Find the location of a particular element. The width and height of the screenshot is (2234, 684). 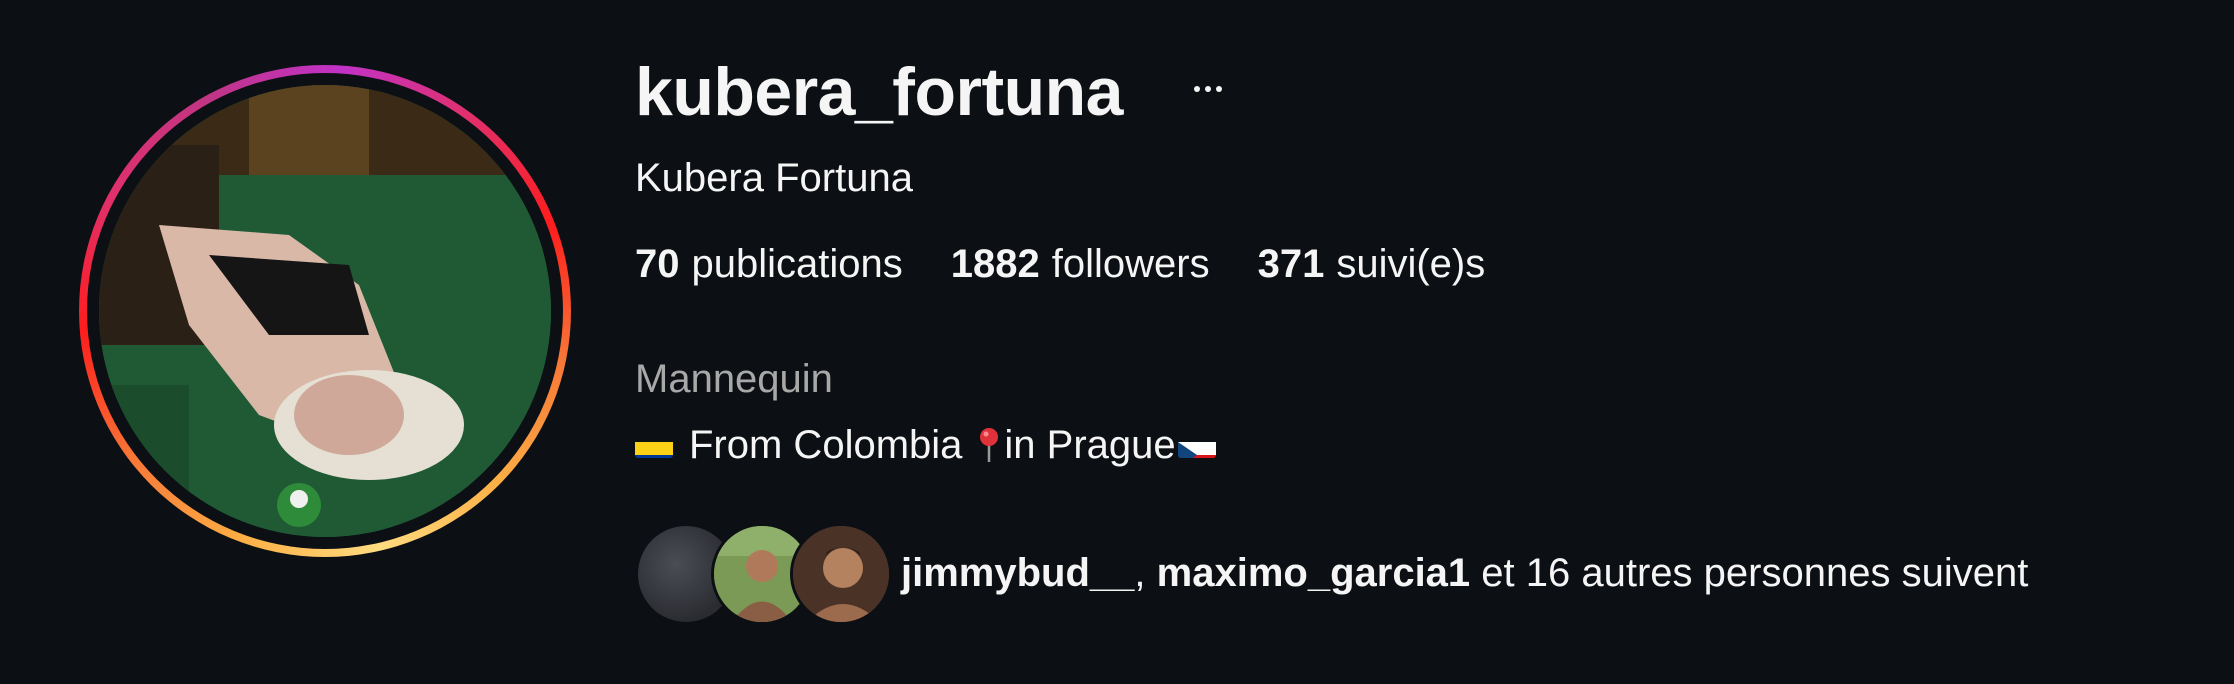

follower-avatar is located at coordinates (841, 574).